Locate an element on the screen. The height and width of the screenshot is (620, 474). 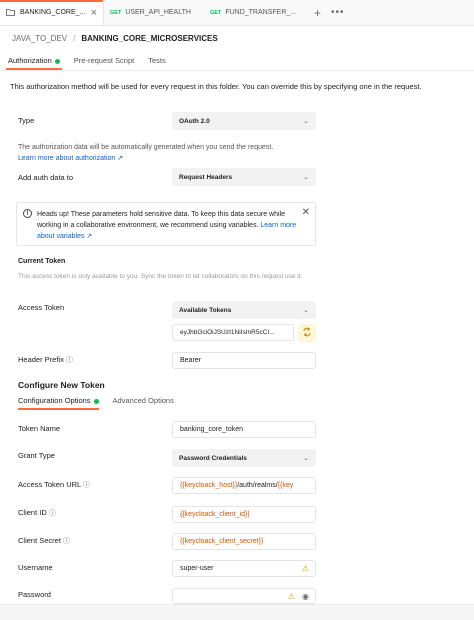
eye-icon: ◉ is located at coordinates (305, 596).